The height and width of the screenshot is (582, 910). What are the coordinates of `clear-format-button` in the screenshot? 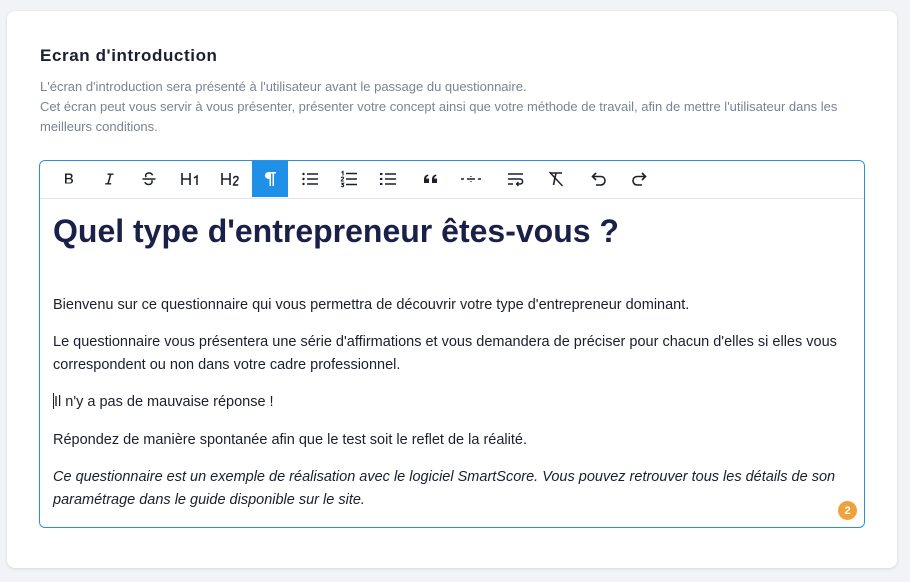 It's located at (556, 179).